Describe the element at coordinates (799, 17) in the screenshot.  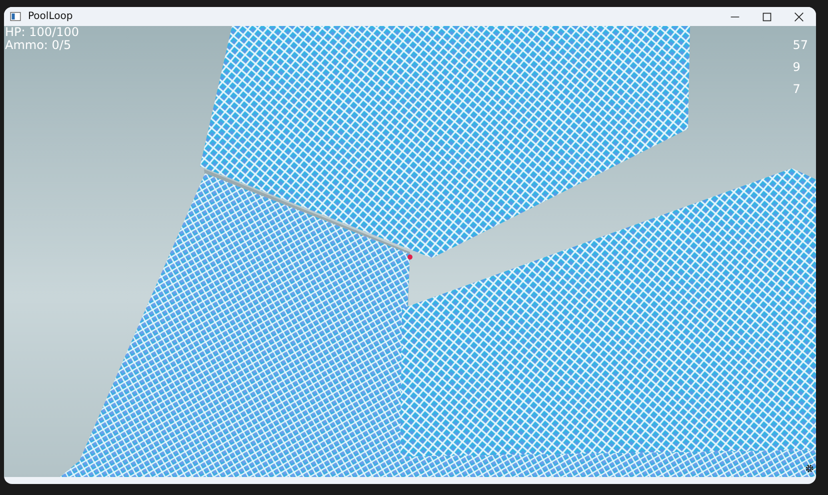
I see `close-icon` at that location.